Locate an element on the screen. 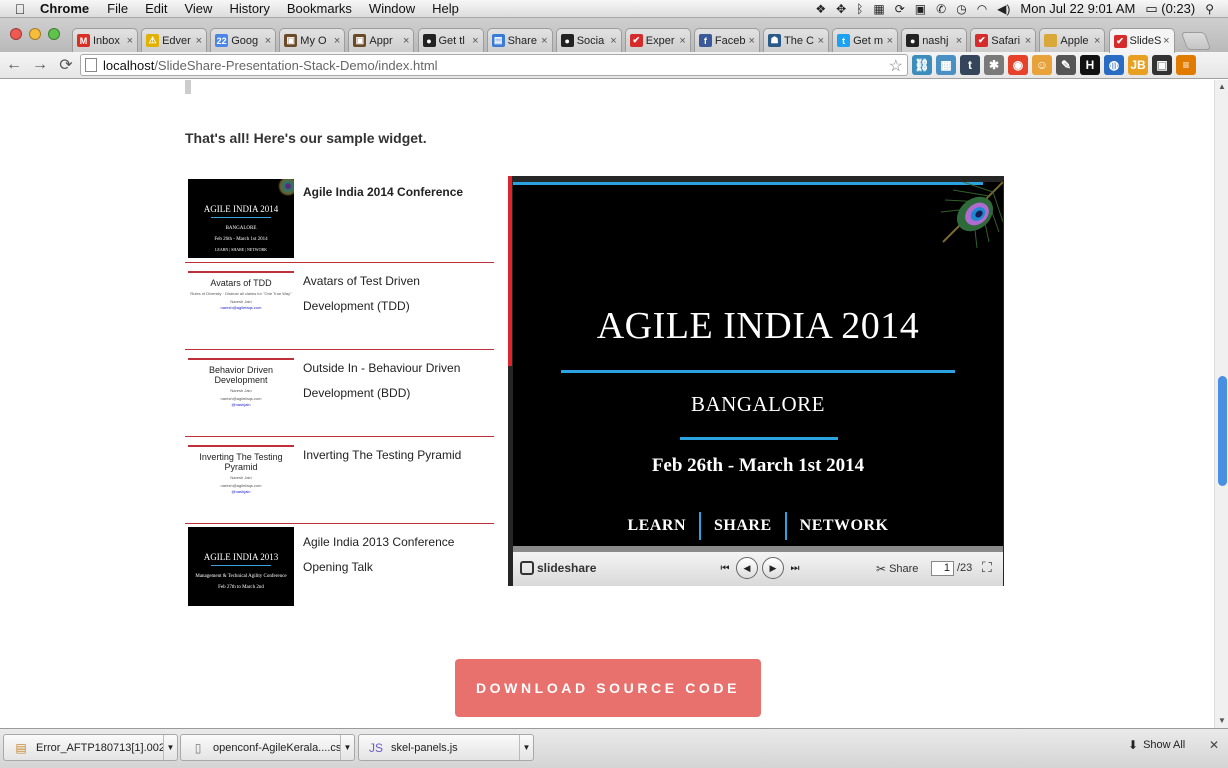  next-slide-button: ▶ is located at coordinates (773, 568).